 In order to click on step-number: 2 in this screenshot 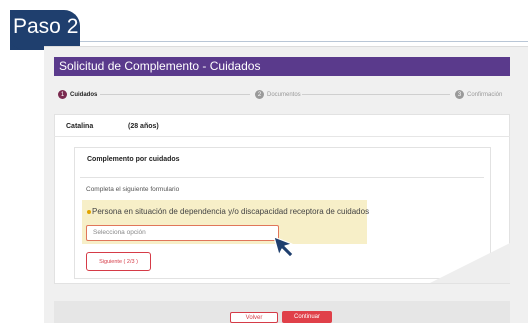, I will do `click(259, 94)`.